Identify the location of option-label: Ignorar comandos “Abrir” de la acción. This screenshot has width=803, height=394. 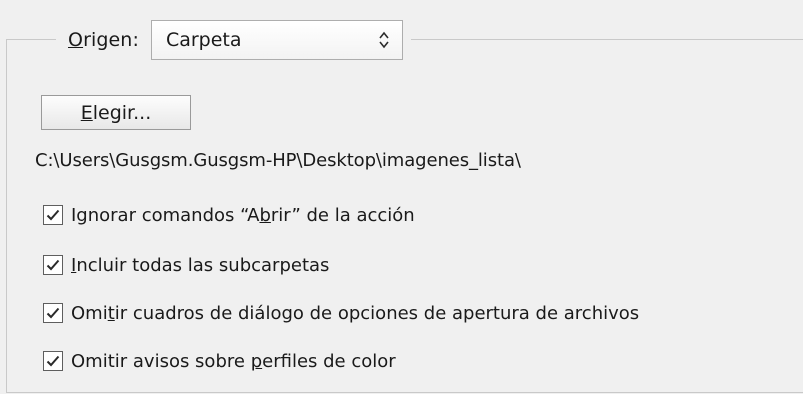
(243, 215).